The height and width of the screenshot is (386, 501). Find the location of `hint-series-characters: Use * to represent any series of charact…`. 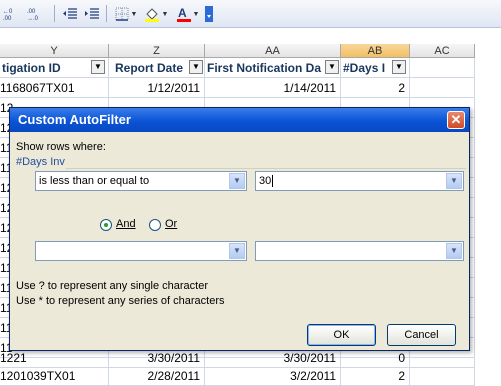

hint-series-characters: Use * to represent any series of charact… is located at coordinates (120, 301).